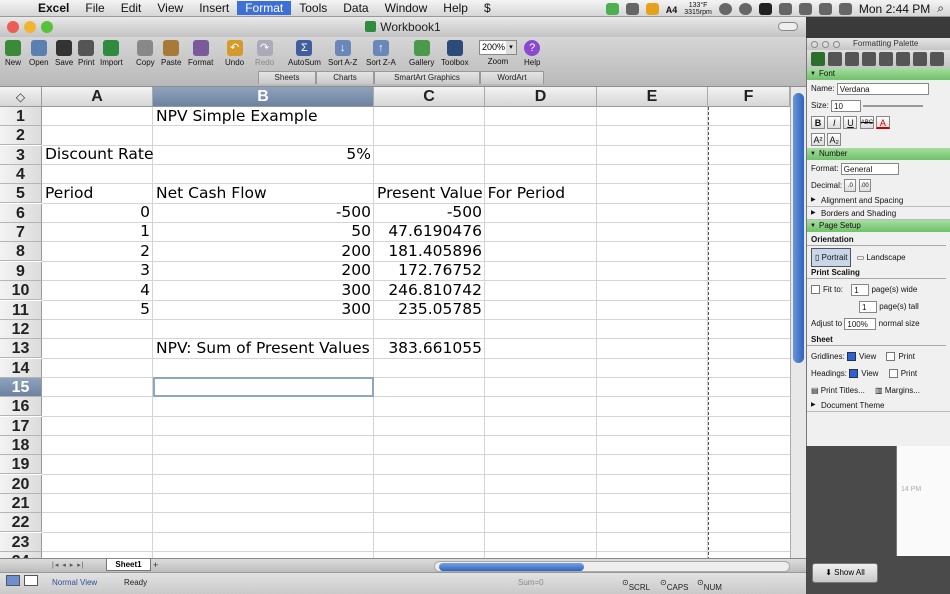 The image size is (950, 594). I want to click on cell-b3: 5%, so click(263, 154).